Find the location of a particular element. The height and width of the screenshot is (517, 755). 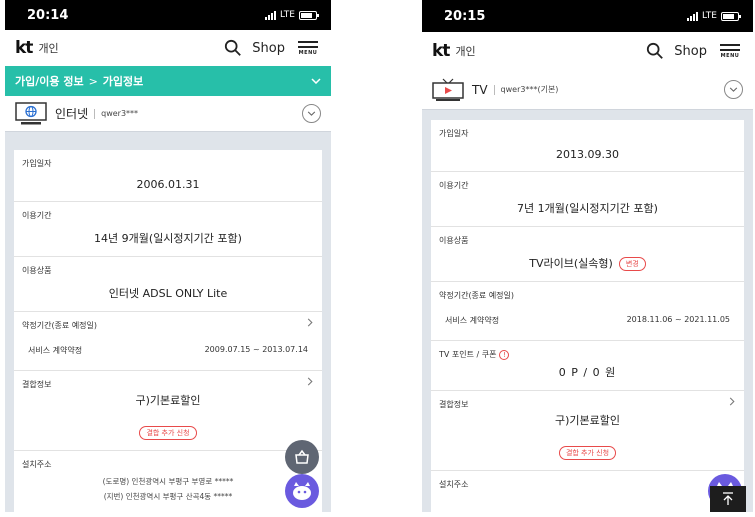

breadcrumb-item-join-info: 가입정보 is located at coordinates (123, 81).